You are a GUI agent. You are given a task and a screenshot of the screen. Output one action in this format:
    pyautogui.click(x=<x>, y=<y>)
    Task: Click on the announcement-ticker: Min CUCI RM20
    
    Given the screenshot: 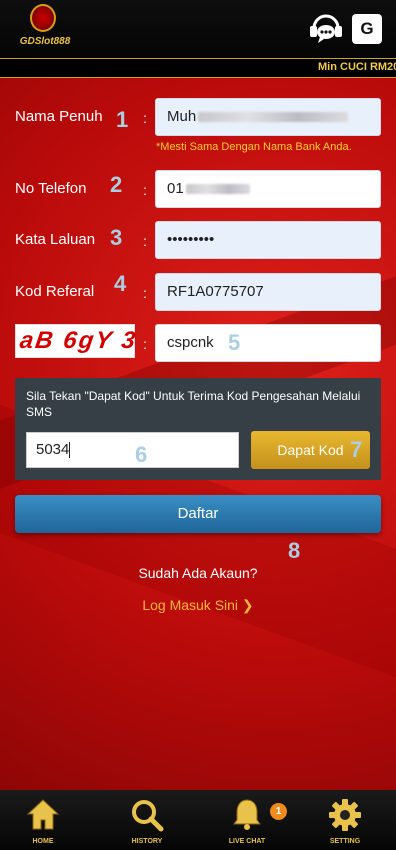 What is the action you would take?
    pyautogui.click(x=198, y=68)
    